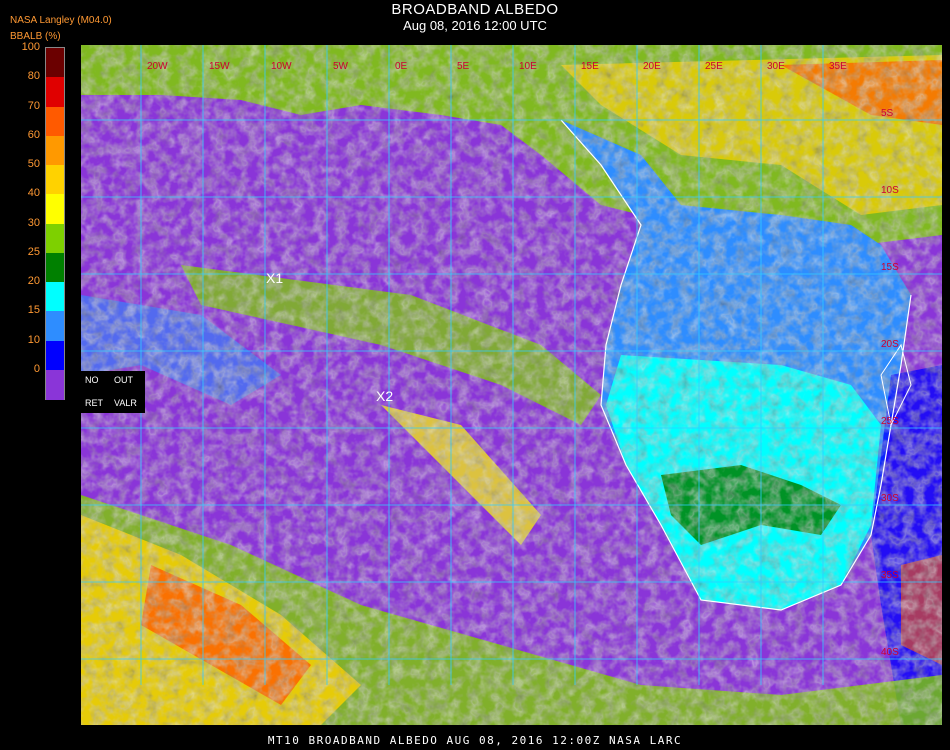 The image size is (950, 750). Describe the element at coordinates (36, 368) in the screenshot. I see `colorbar-tick-label: 0` at that location.